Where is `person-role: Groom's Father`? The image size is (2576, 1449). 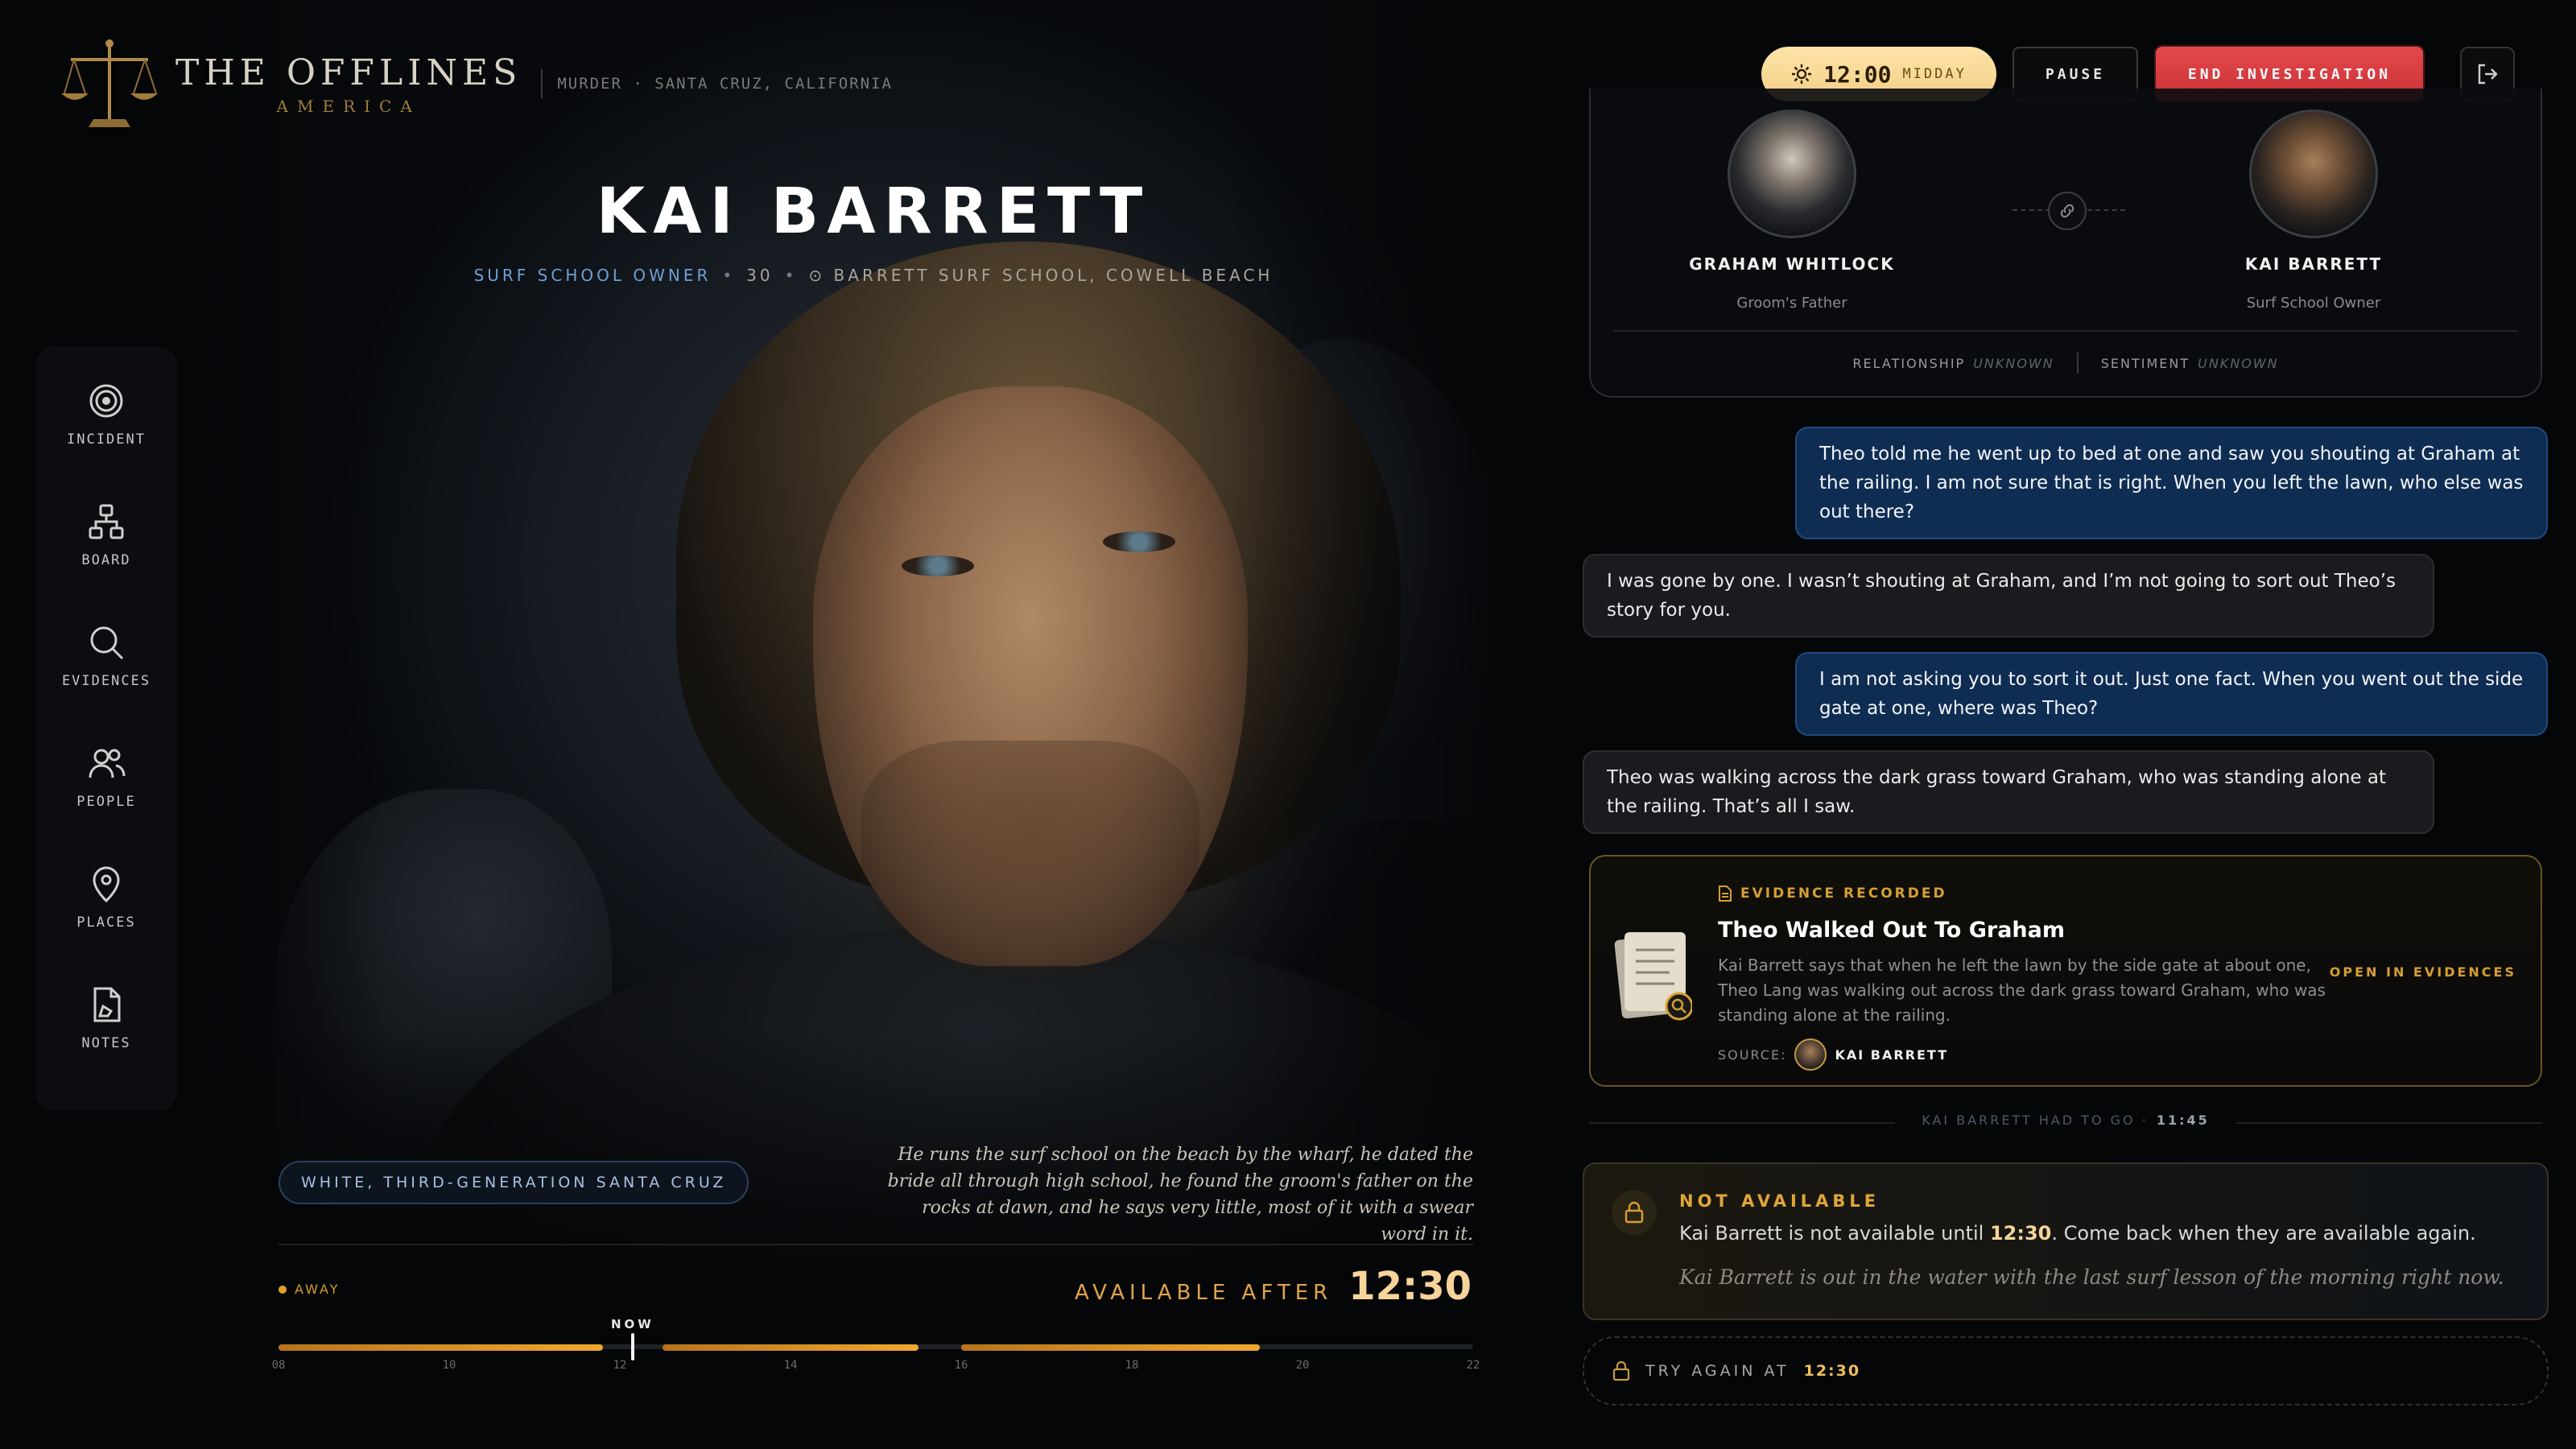
person-role: Groom's Father is located at coordinates (1791, 303).